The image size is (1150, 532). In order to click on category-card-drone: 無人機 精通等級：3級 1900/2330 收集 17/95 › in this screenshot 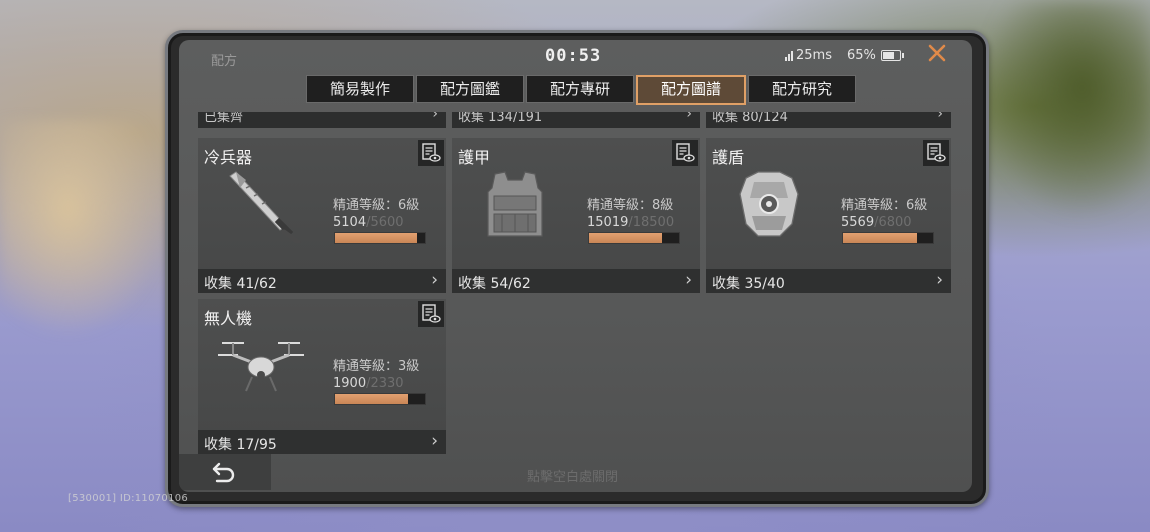, I will do `click(322, 376)`.